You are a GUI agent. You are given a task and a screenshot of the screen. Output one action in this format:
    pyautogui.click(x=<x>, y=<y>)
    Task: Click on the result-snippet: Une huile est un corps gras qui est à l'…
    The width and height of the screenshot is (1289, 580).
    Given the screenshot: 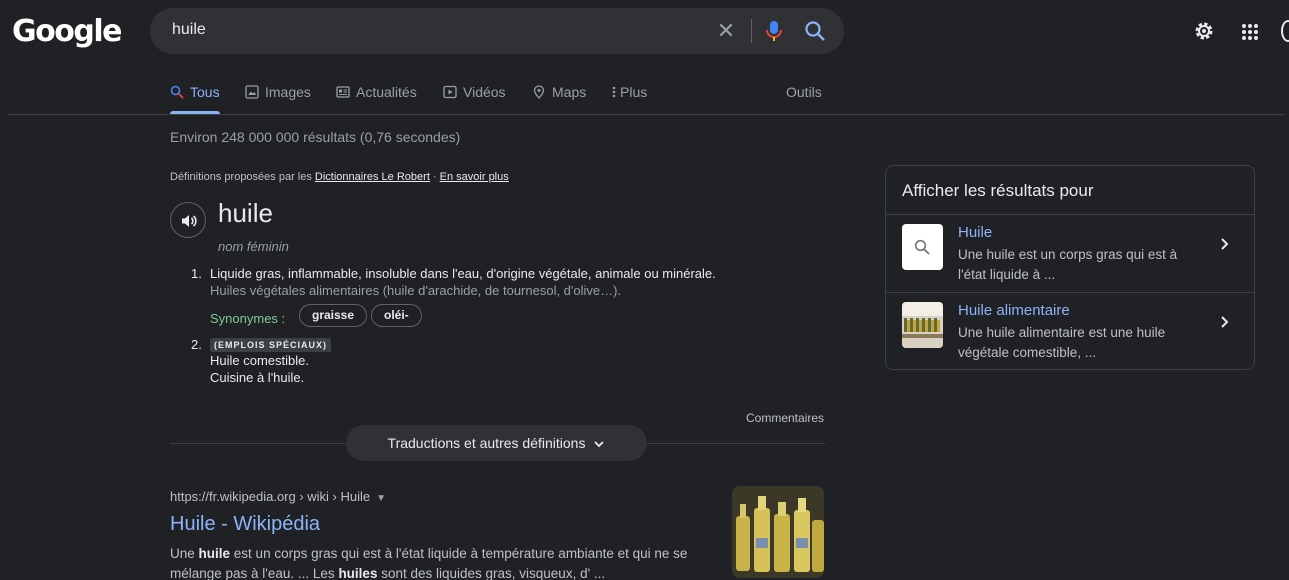 What is the action you would take?
    pyautogui.click(x=445, y=562)
    